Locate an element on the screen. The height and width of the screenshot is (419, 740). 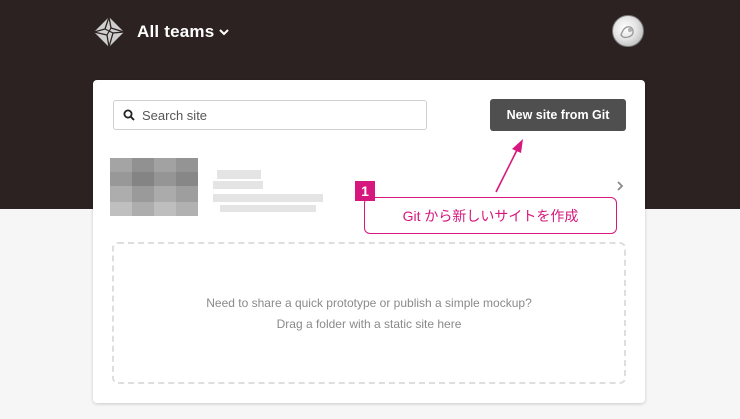
annotation-number-badge: 1 is located at coordinates (365, 191).